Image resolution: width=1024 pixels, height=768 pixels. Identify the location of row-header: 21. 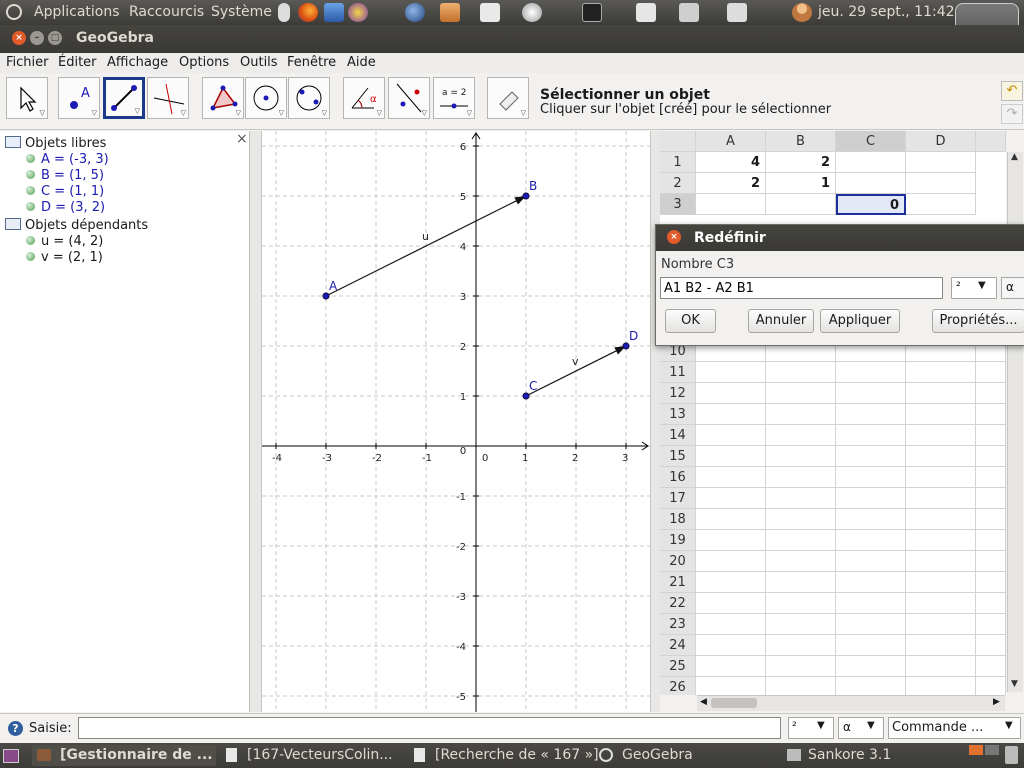
(678, 582).